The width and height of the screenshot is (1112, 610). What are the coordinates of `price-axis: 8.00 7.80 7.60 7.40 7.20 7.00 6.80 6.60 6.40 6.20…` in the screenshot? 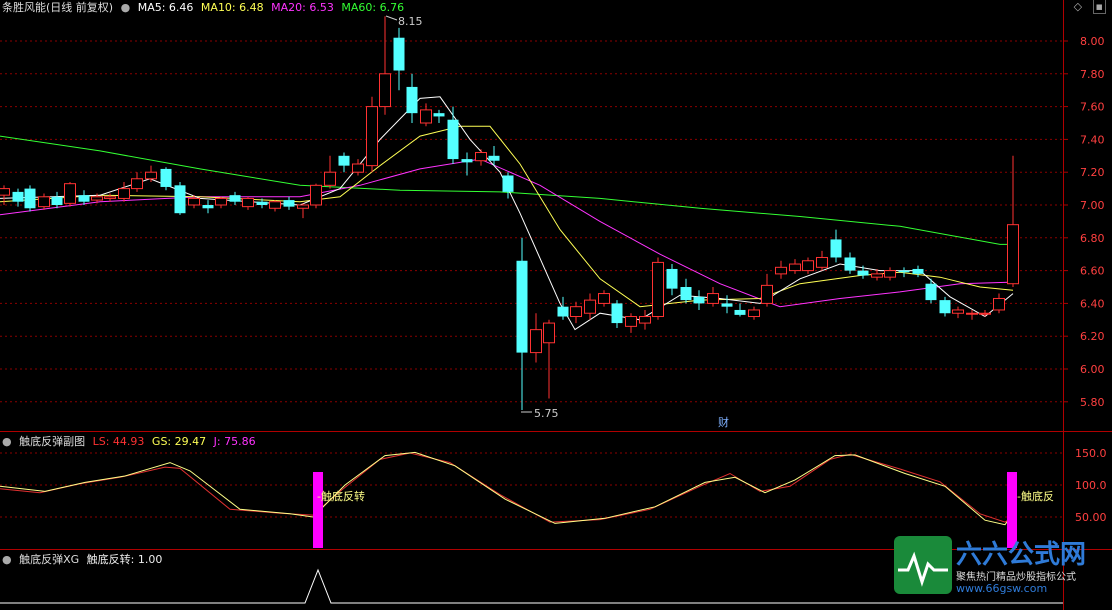 It's located at (1084, 222).